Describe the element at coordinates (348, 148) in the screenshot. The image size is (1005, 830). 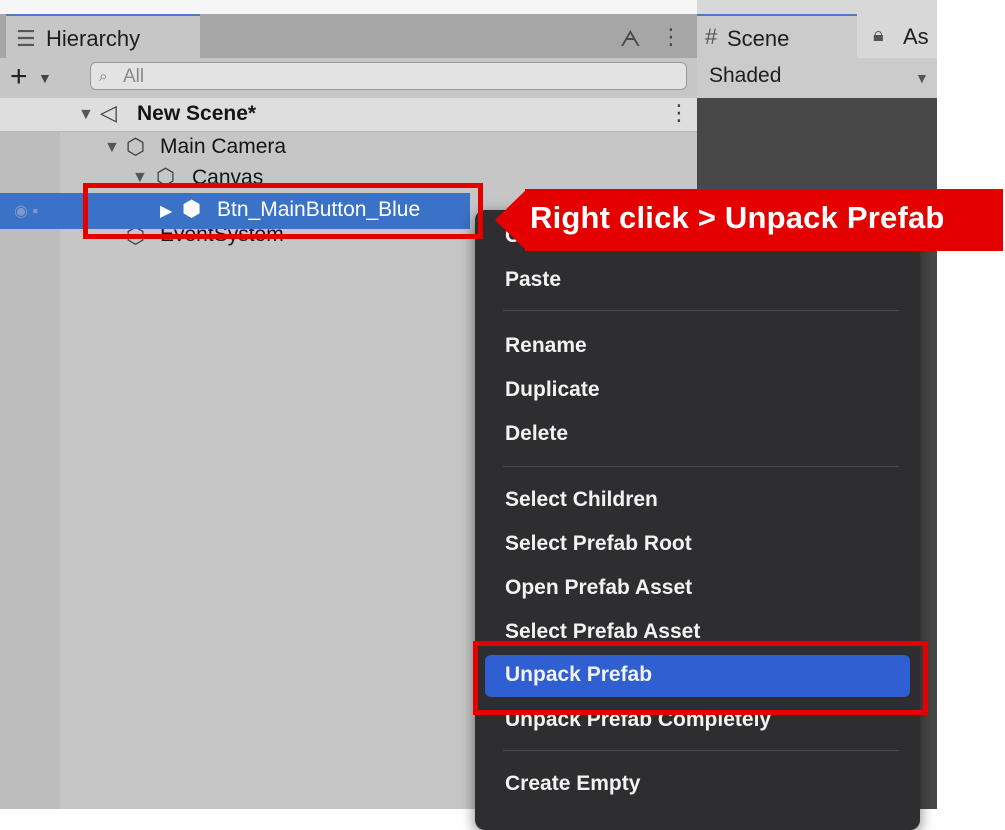
I see `list-item: ▼ ⬡ Main Camera` at that location.